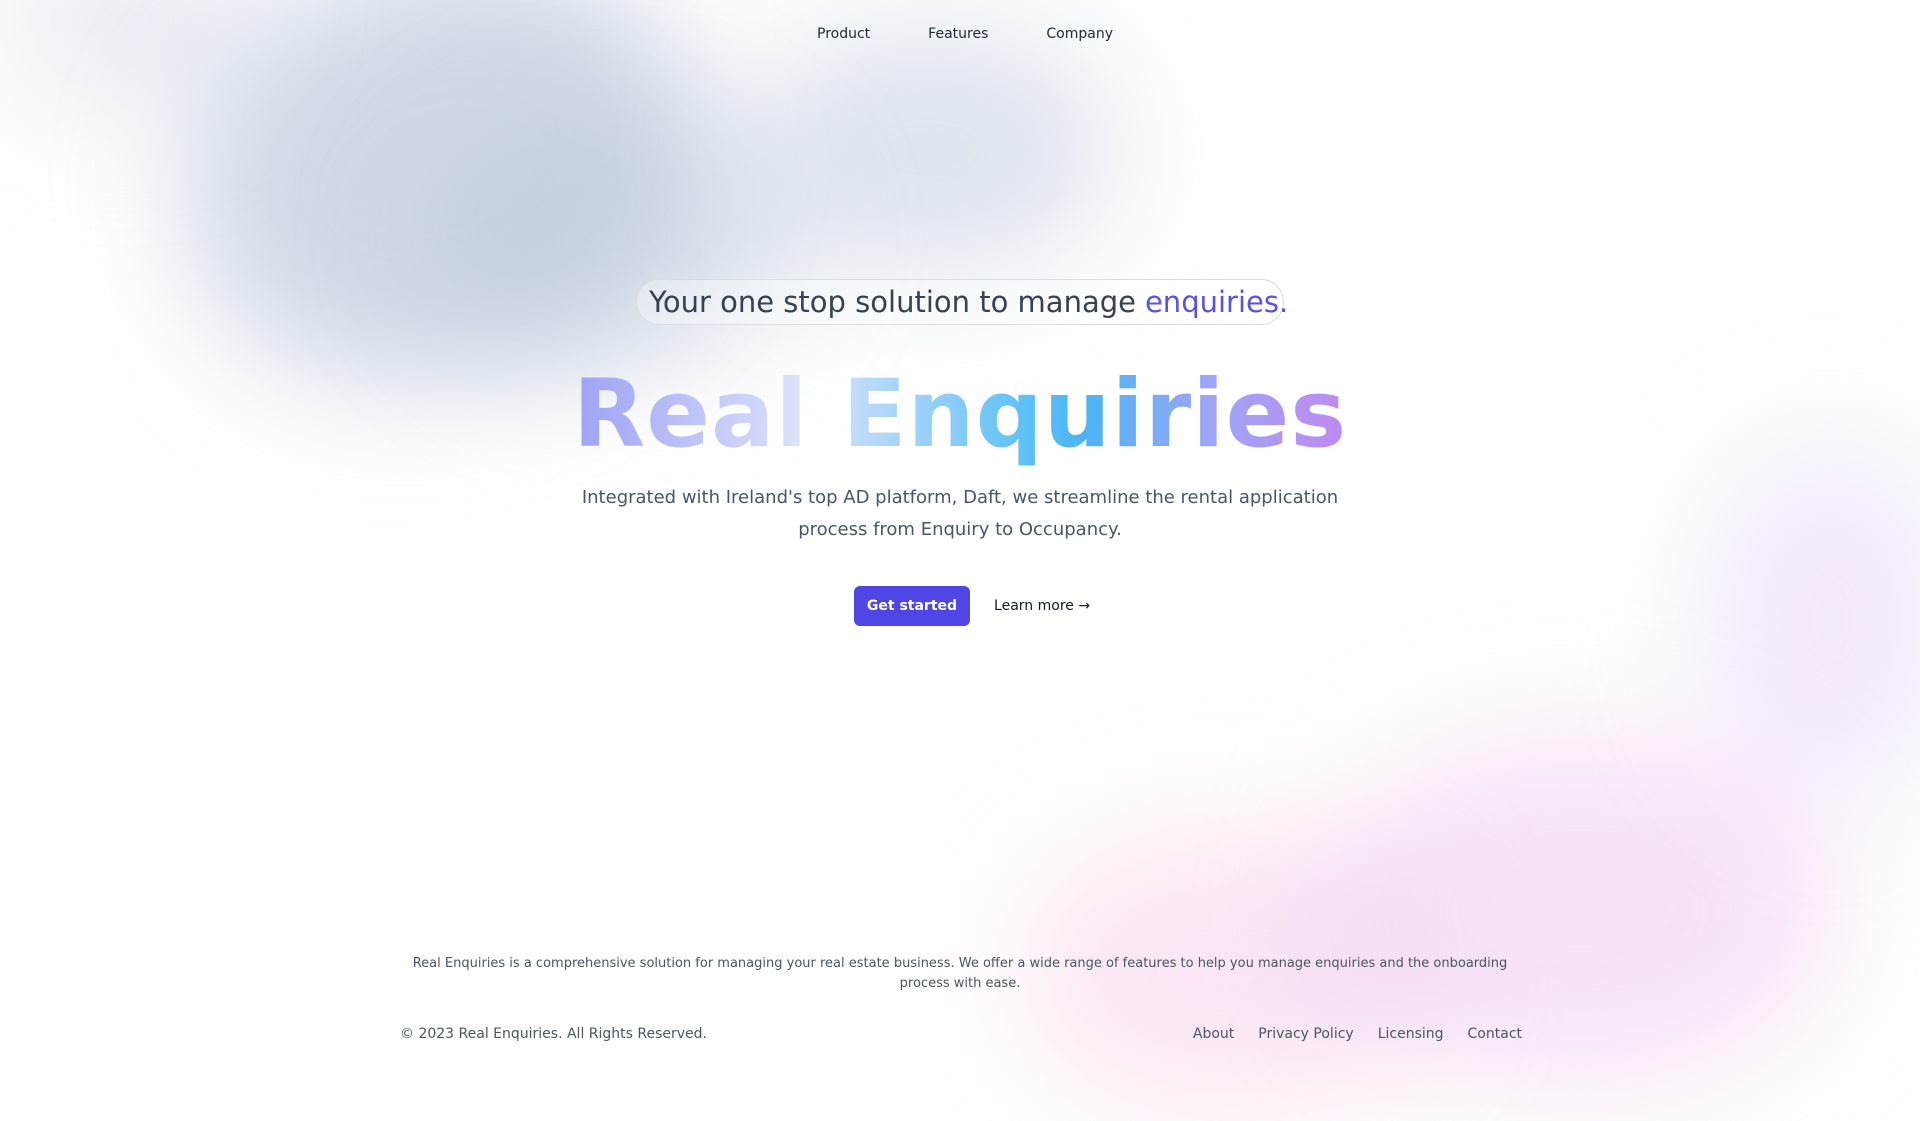 Image resolution: width=1920 pixels, height=1121 pixels. Describe the element at coordinates (1411, 1034) in the screenshot. I see `footer-link-licensing: Licensing` at that location.